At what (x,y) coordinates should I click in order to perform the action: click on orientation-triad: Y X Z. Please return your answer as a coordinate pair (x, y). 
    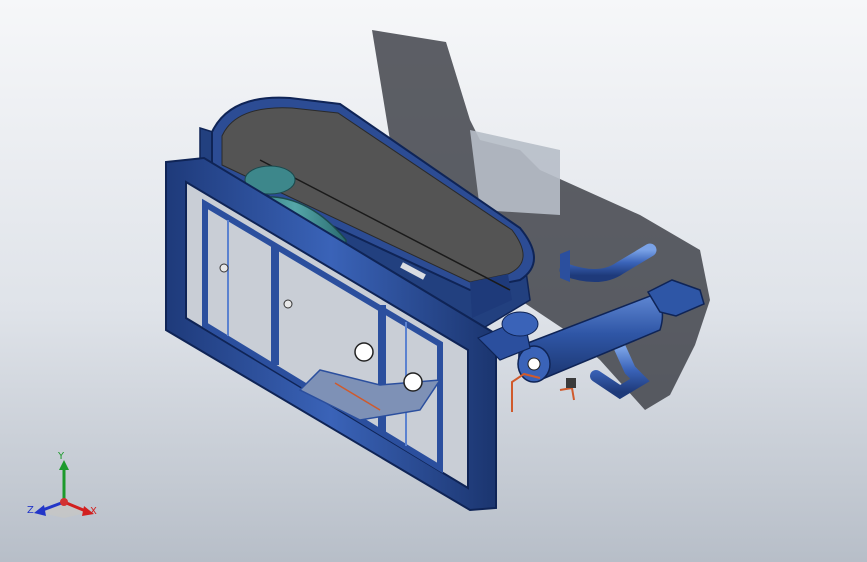
    Looking at the image, I should click on (66, 486).